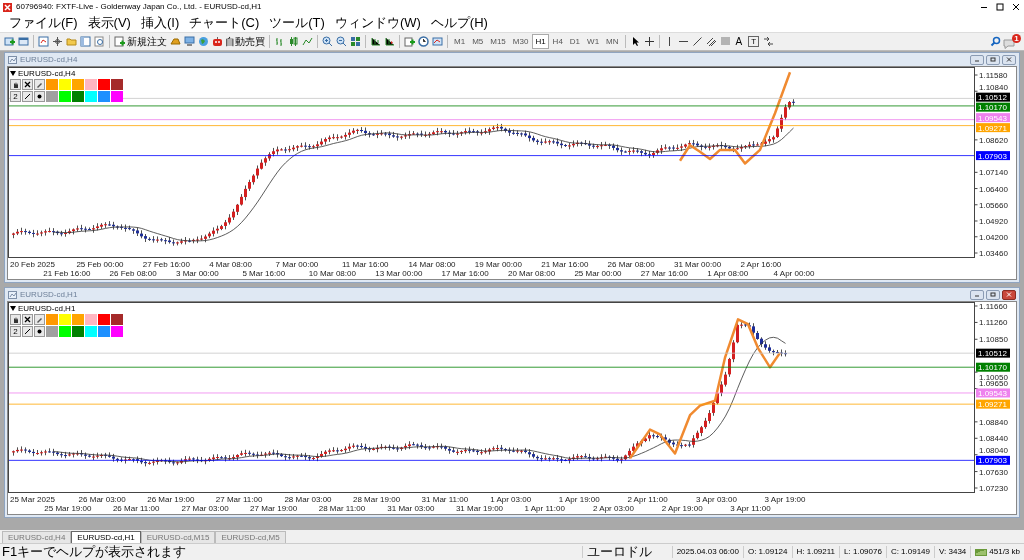  I want to click on text-label-button: T, so click(754, 41).